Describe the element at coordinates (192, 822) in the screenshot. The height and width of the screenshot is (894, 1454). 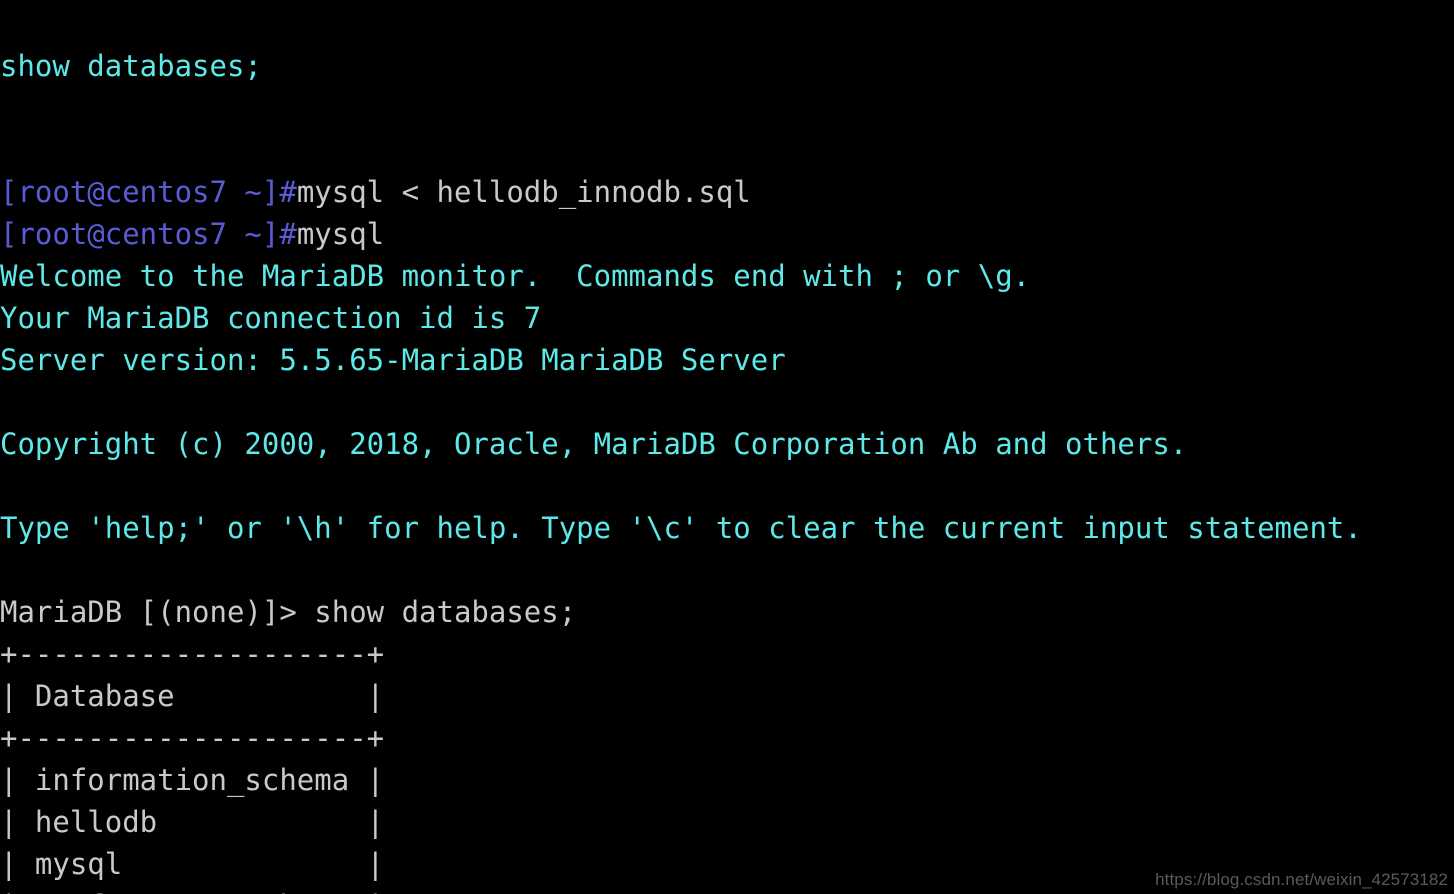
I see `terminal-segment-row-hellodb-0: | hellodb |` at that location.